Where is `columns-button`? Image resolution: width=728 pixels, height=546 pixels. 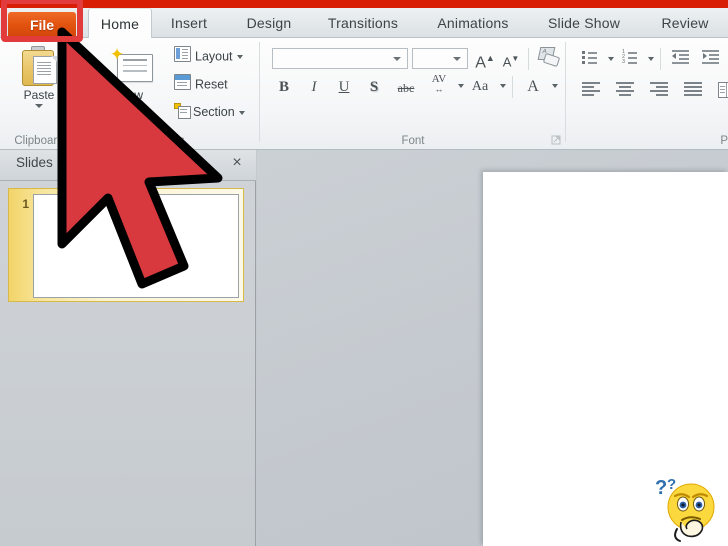
columns-button is located at coordinates (723, 92).